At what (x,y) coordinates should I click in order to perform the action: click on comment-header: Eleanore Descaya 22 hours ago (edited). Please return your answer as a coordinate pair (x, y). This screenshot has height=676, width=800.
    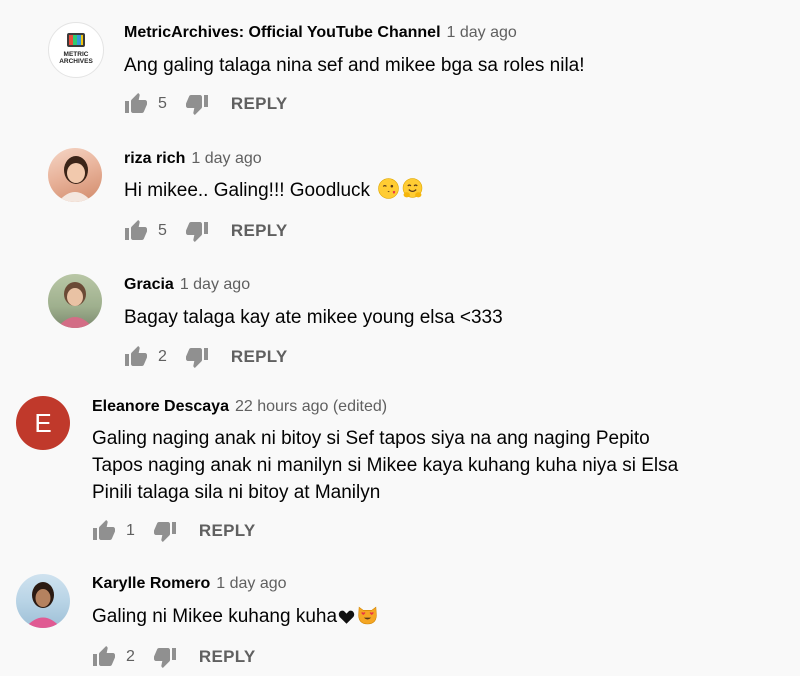
    Looking at the image, I should click on (239, 407).